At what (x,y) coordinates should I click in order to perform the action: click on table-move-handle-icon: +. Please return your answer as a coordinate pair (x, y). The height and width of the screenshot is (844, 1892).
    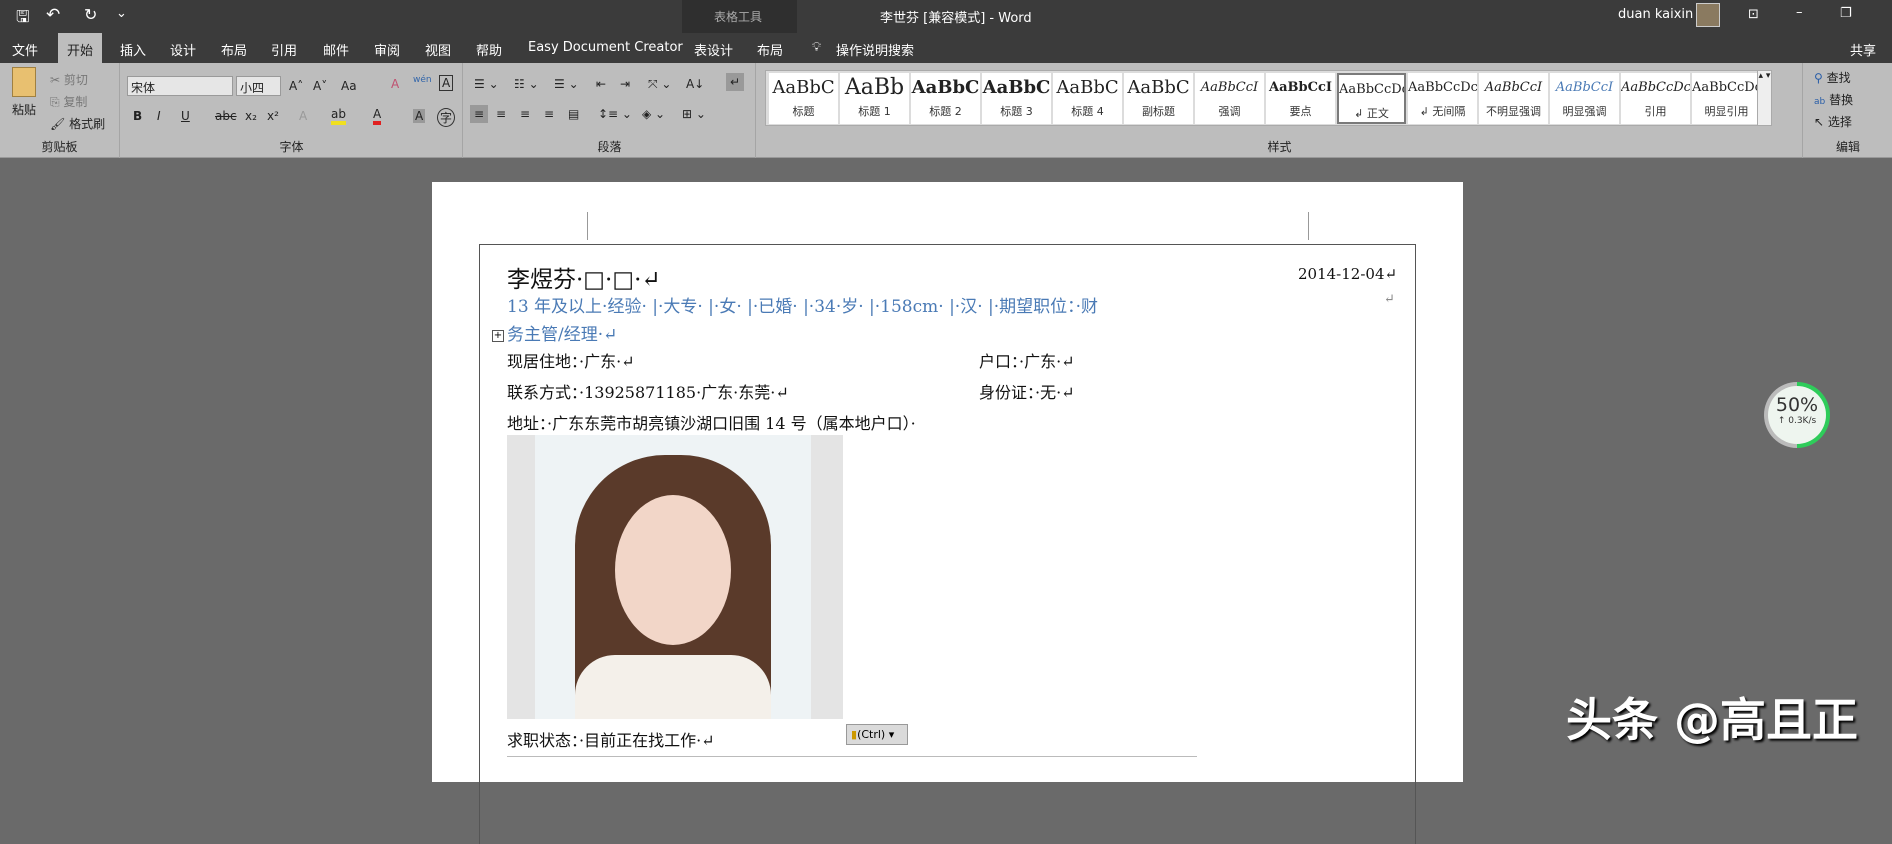
    Looking at the image, I should click on (498, 336).